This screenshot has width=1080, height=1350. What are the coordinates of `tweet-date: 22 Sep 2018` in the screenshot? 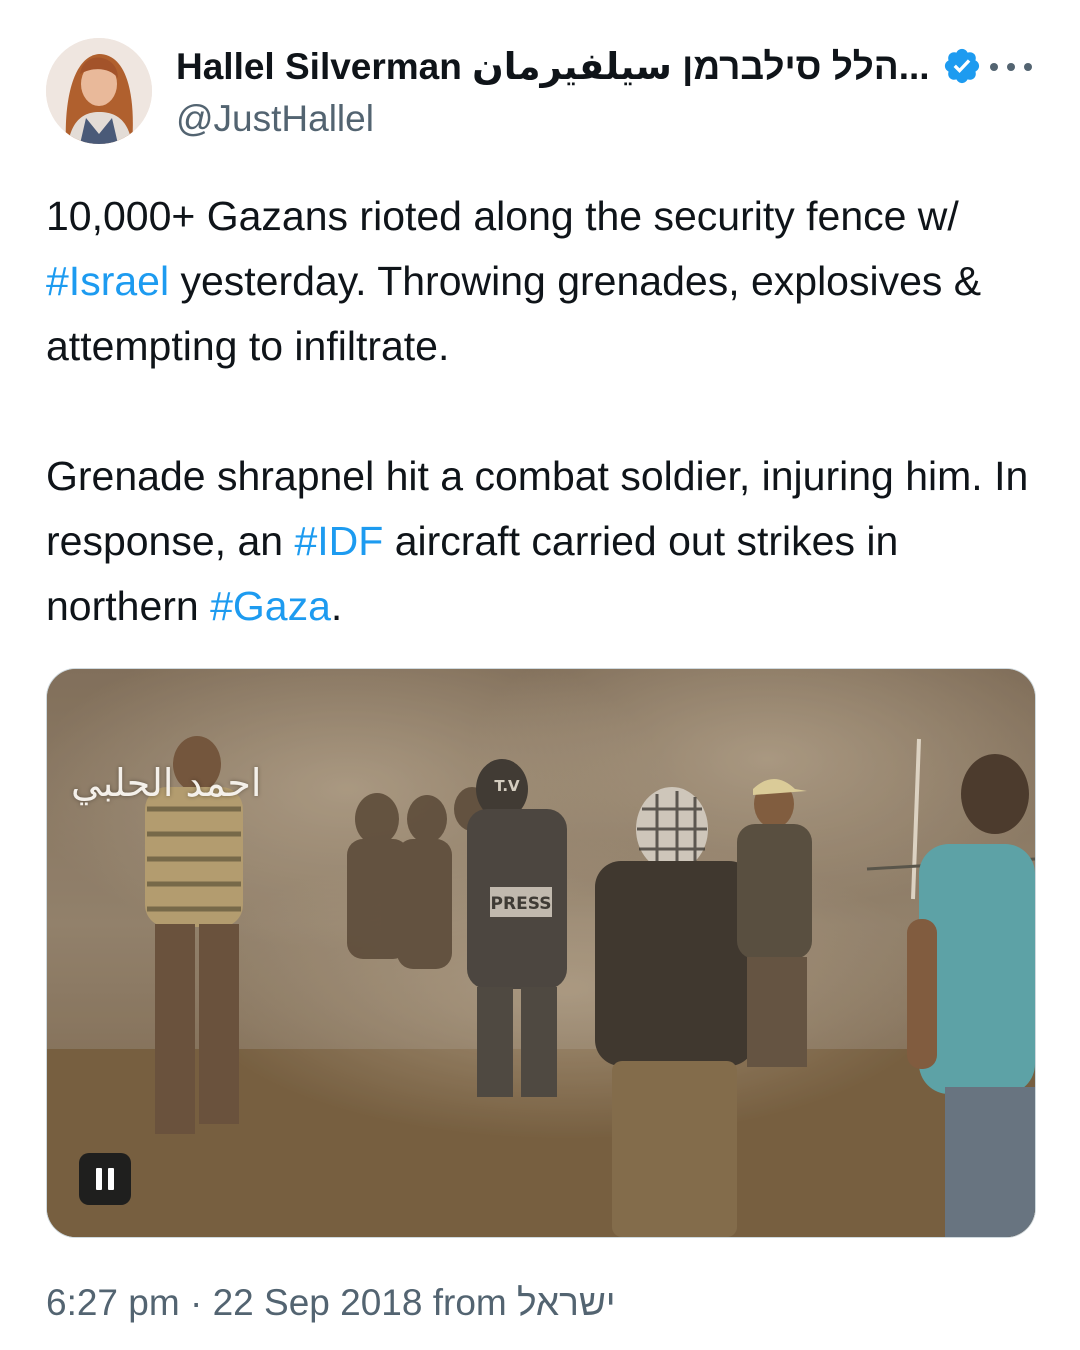 It's located at (318, 1302).